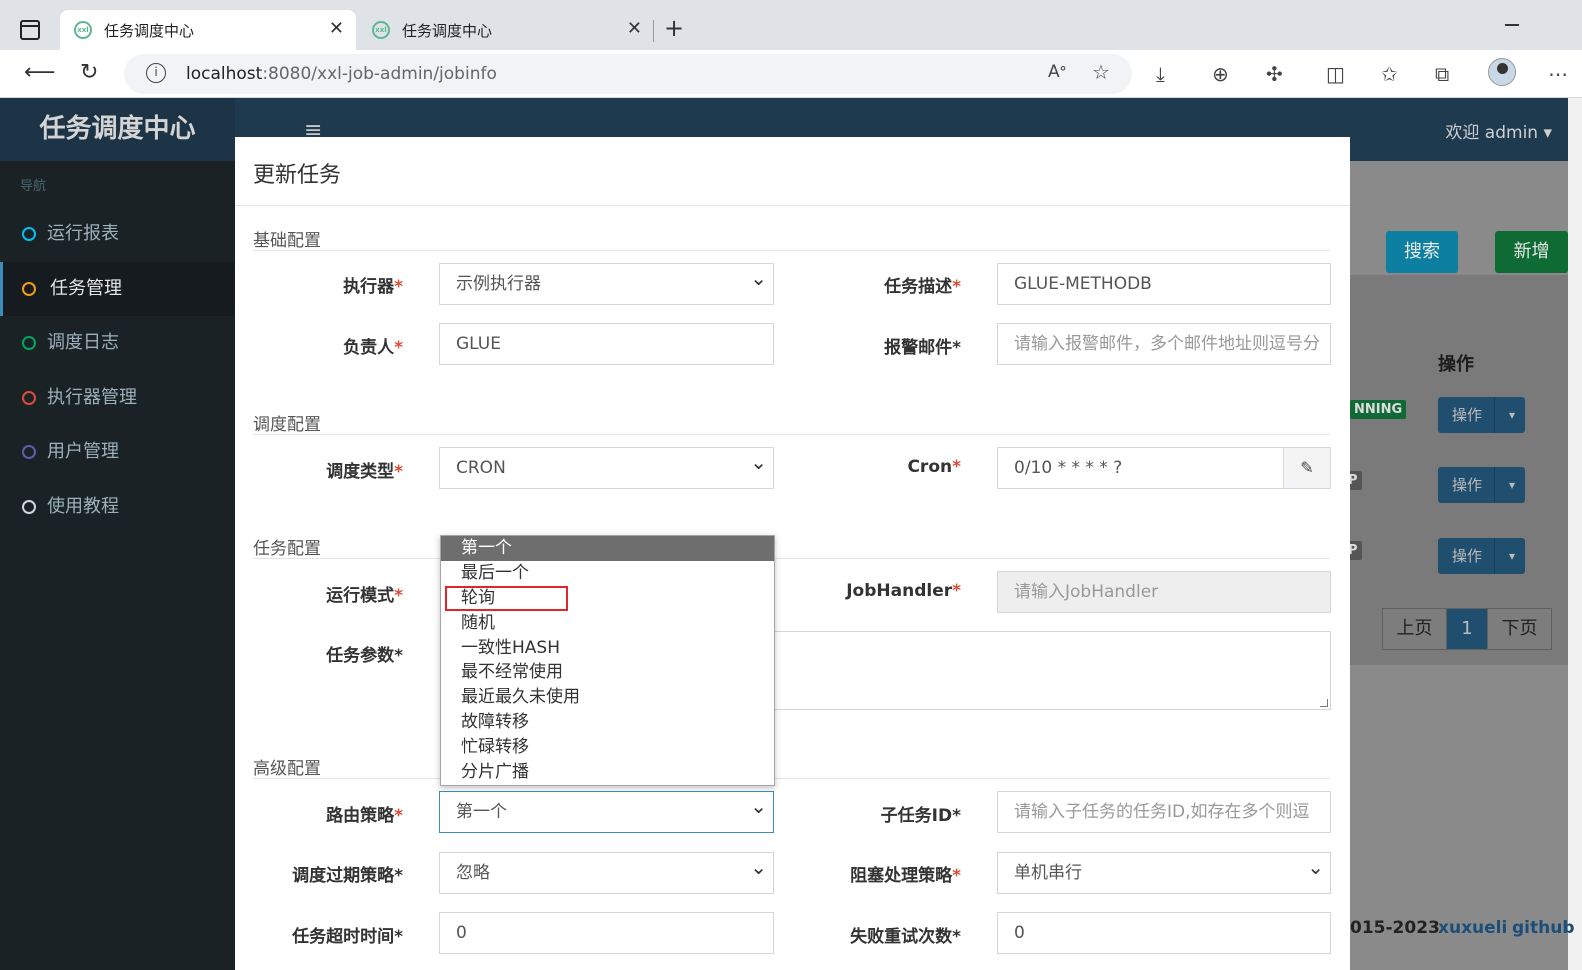  Describe the element at coordinates (506, 598) in the screenshot. I see `annotation-highlight-box` at that location.